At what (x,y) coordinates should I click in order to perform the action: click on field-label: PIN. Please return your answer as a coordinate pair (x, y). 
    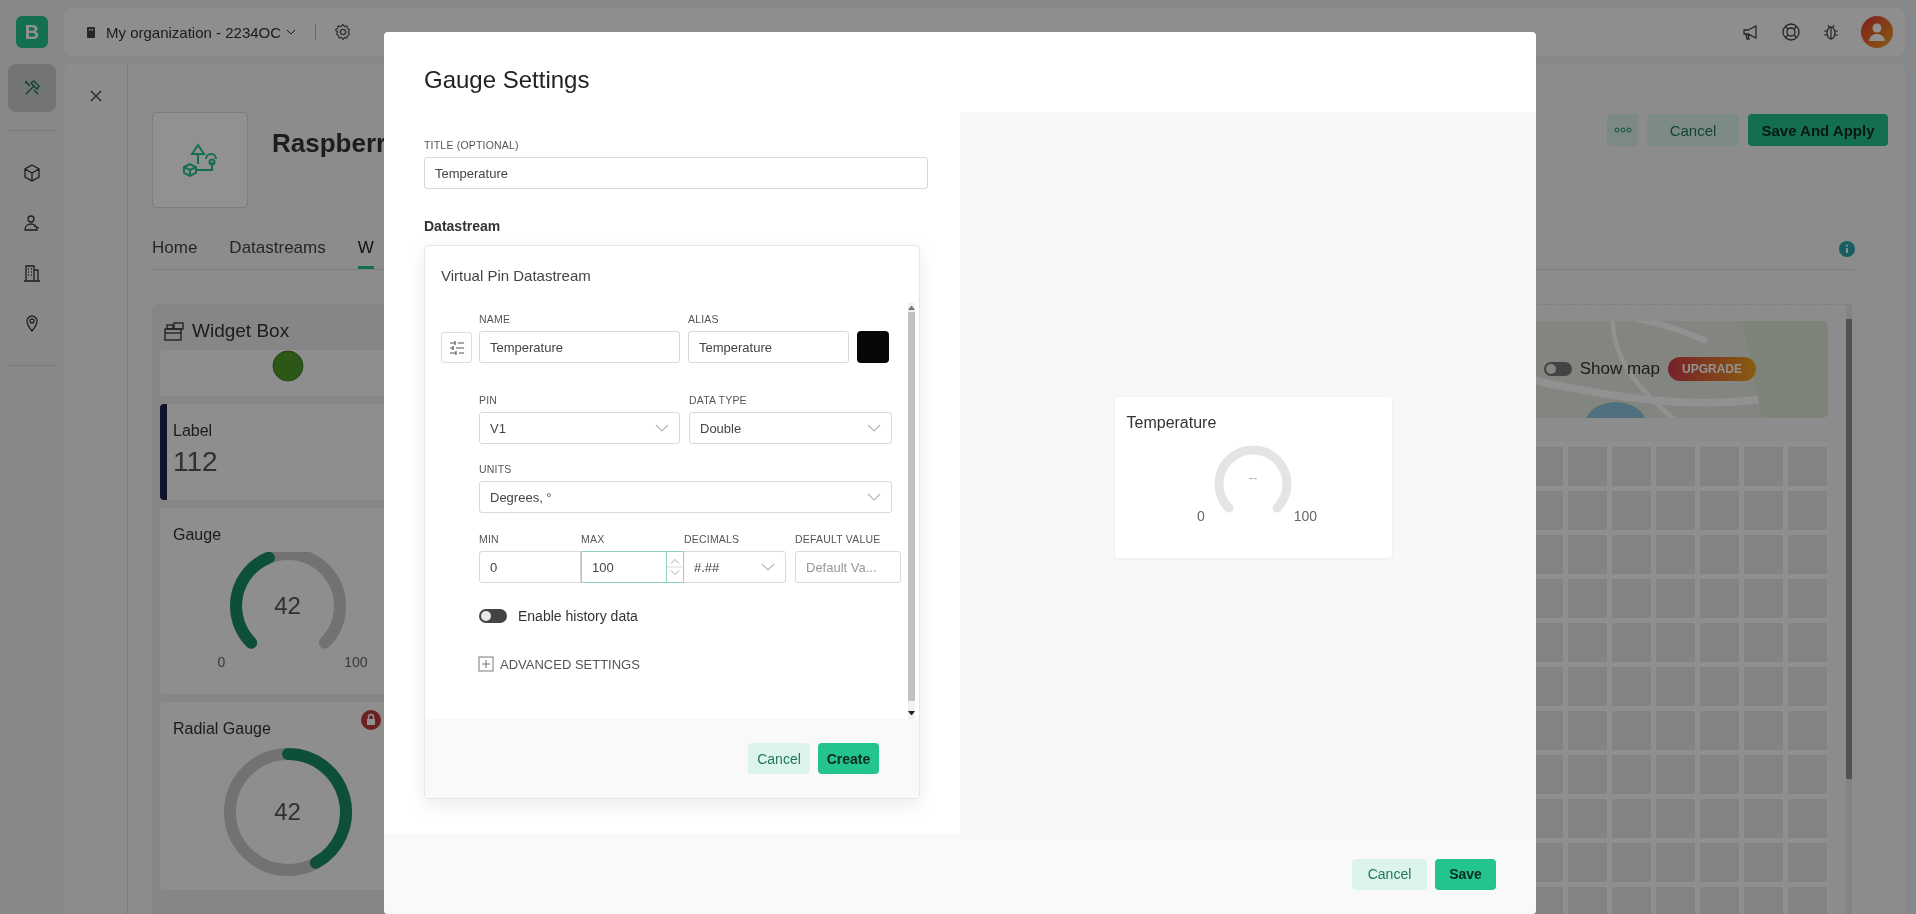
    Looking at the image, I should click on (489, 400).